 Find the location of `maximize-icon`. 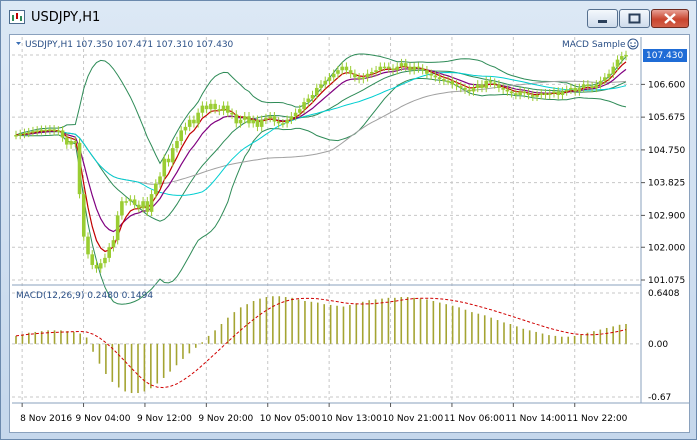

maximize-icon is located at coordinates (634, 18).